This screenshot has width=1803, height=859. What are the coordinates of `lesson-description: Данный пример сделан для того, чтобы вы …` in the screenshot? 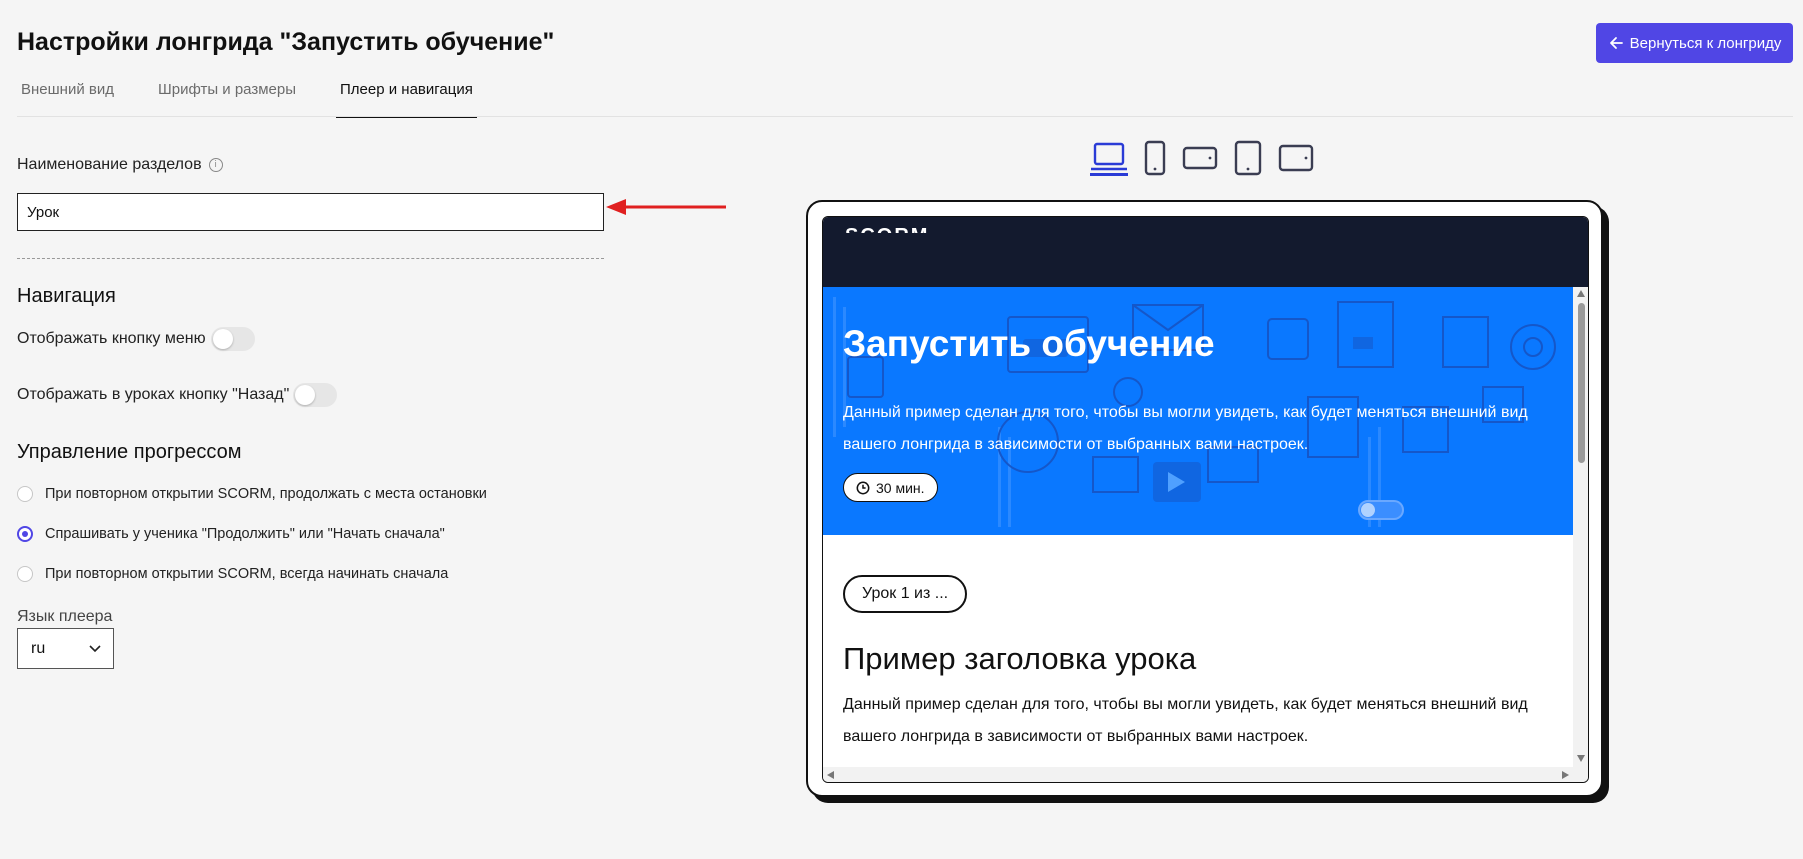 It's located at (1185, 720).